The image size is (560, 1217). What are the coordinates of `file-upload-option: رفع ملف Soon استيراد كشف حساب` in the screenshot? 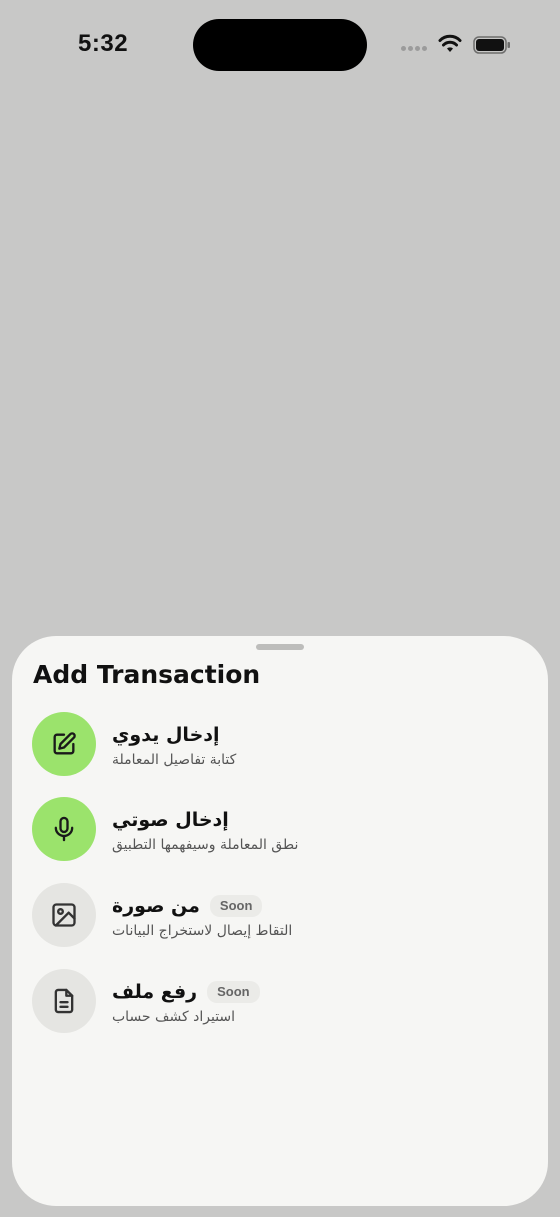 It's located at (242, 1002).